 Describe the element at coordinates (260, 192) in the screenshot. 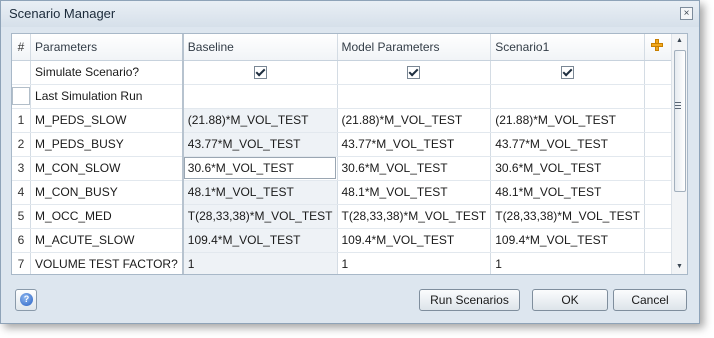

I see `baseline-value: 48.1*M_VOL_TEST` at that location.